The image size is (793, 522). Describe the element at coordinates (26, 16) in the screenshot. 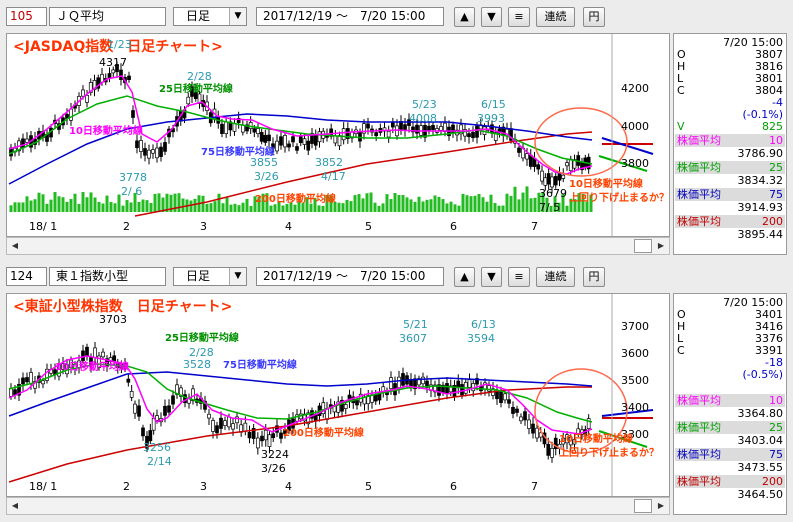

I see `stock-code-input: 105` at that location.